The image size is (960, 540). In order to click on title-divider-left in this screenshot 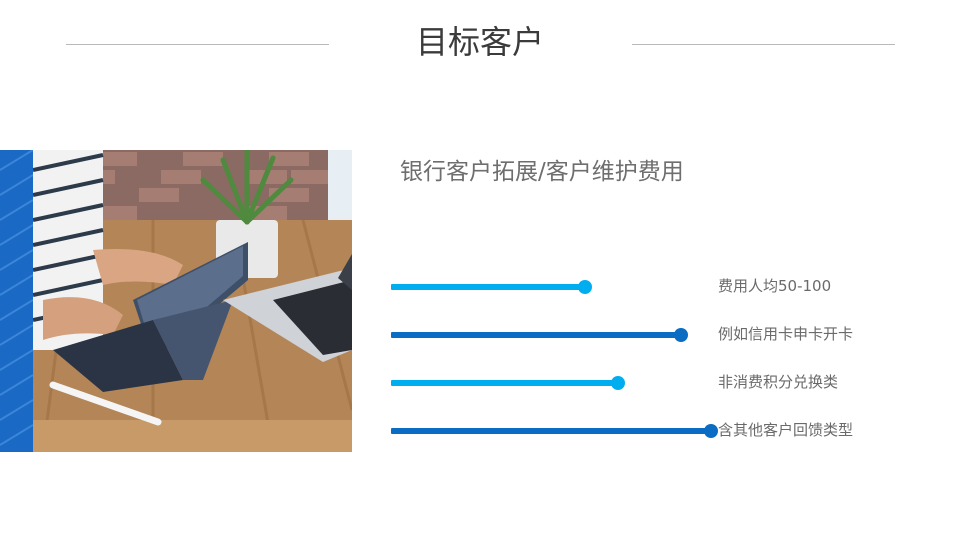, I will do `click(197, 44)`.